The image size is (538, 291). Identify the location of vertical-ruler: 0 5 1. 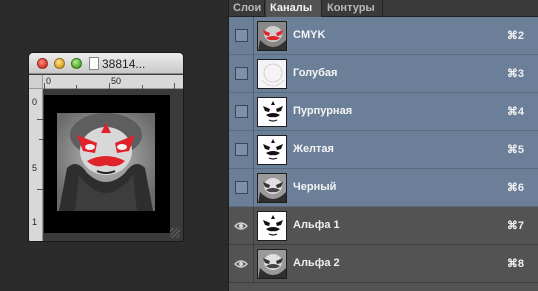
(36, 165).